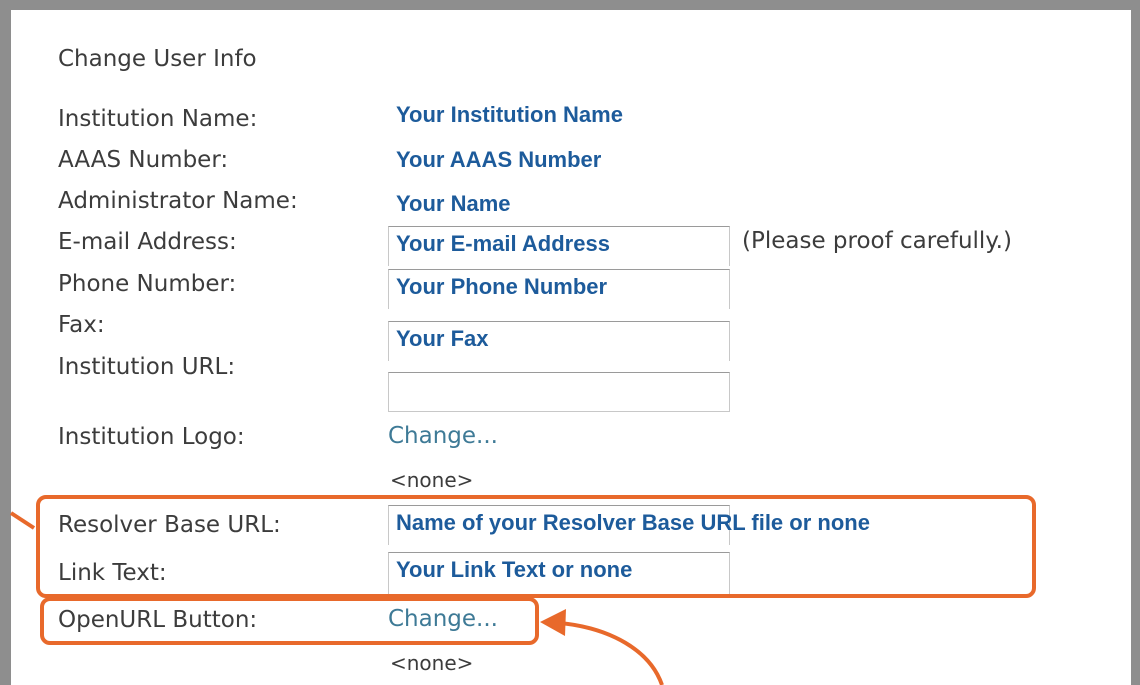 This screenshot has width=1140, height=685. I want to click on callout-arrowhead-icon, so click(553, 622).